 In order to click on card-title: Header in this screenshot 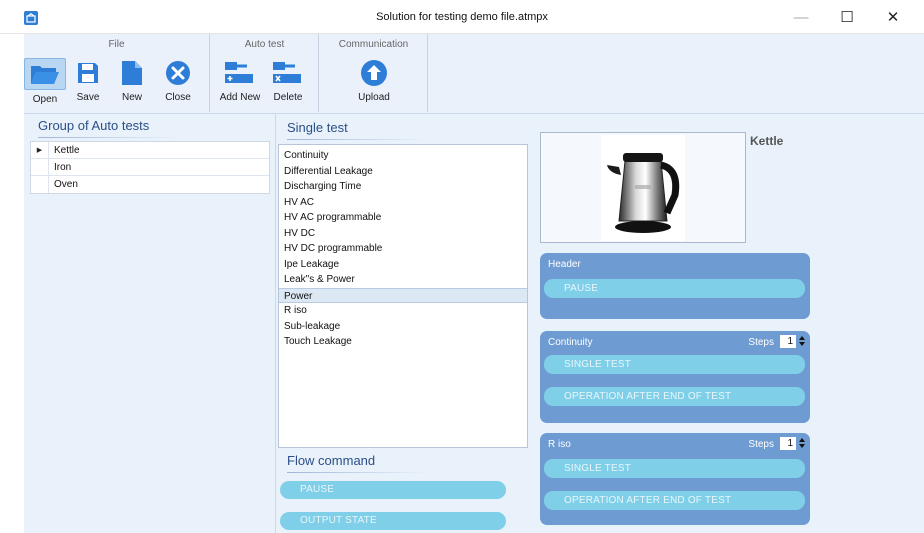, I will do `click(564, 264)`.